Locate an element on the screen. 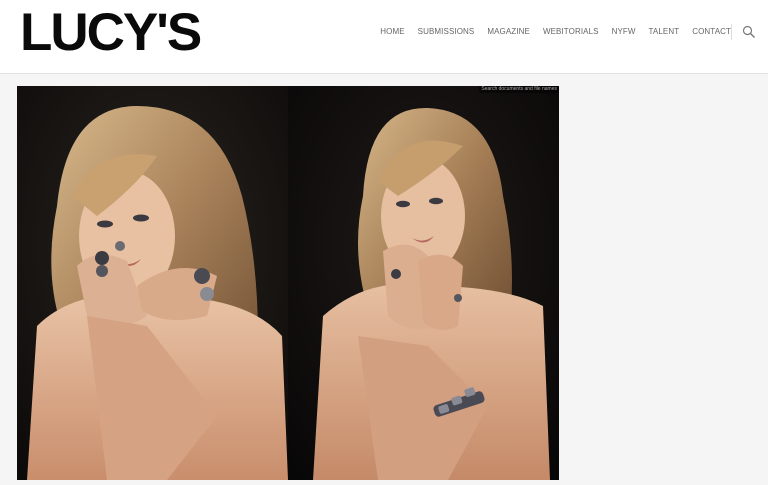 The image size is (768, 485). nav-item-contact: CONTACT is located at coordinates (711, 31).